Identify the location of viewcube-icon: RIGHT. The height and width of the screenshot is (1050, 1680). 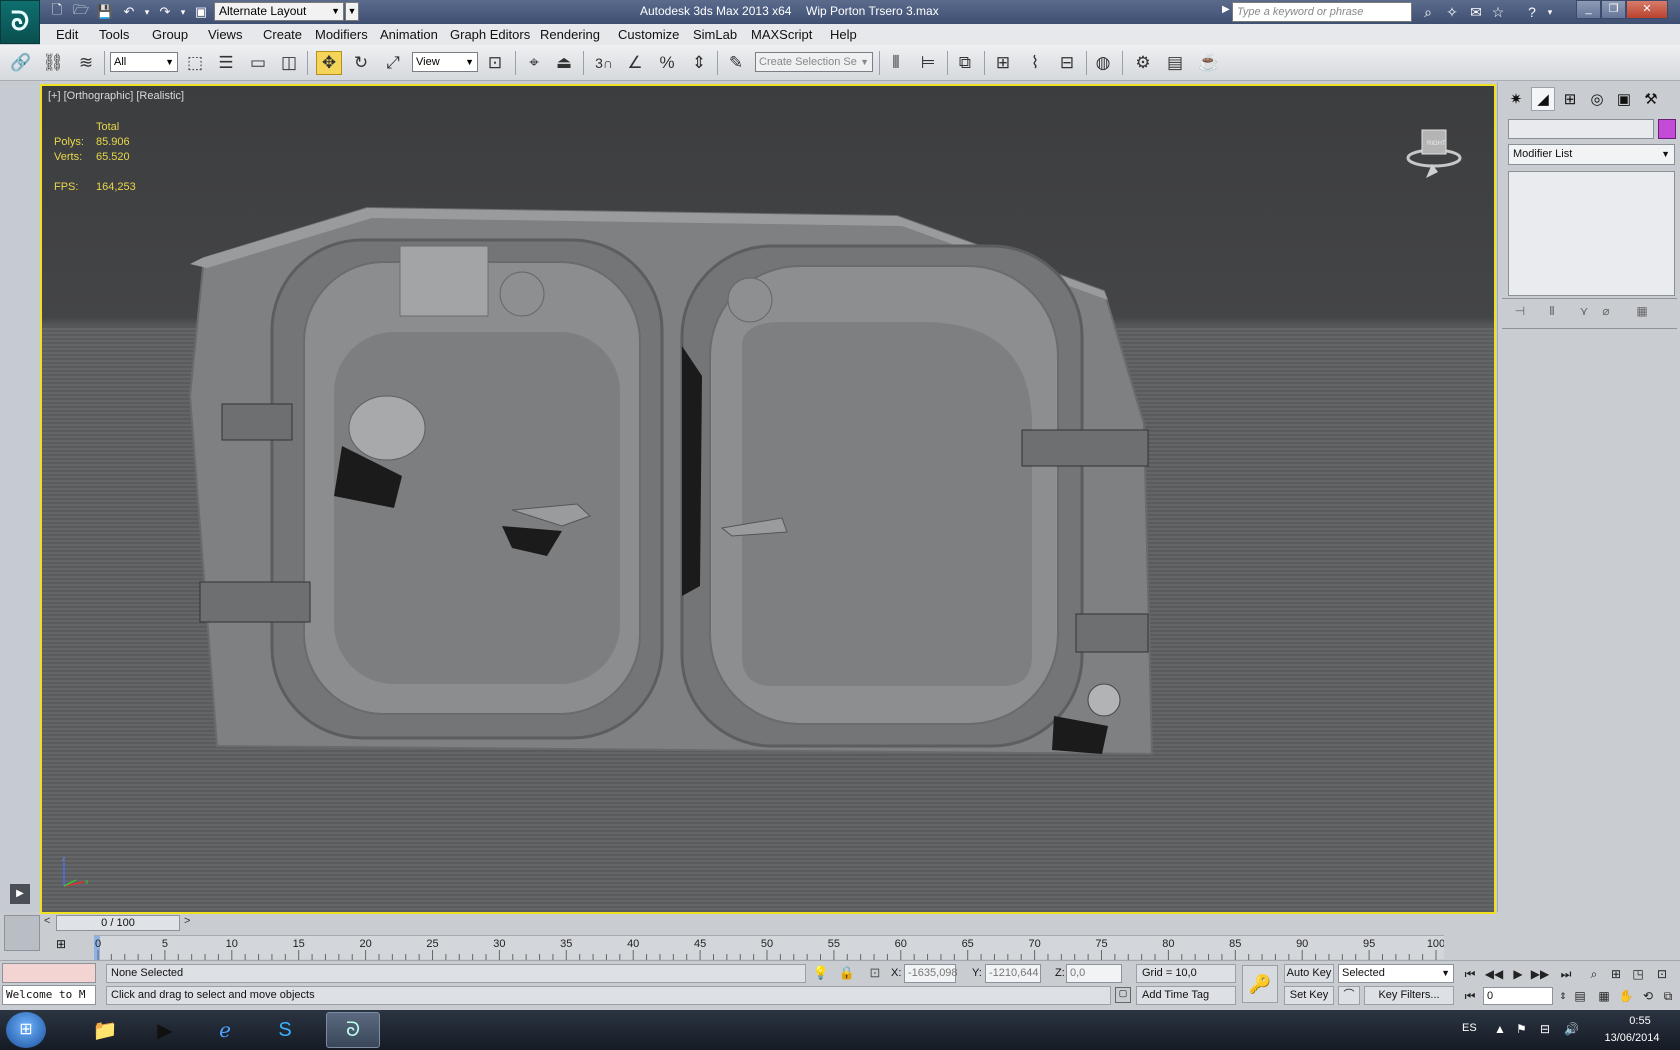
(1433, 153).